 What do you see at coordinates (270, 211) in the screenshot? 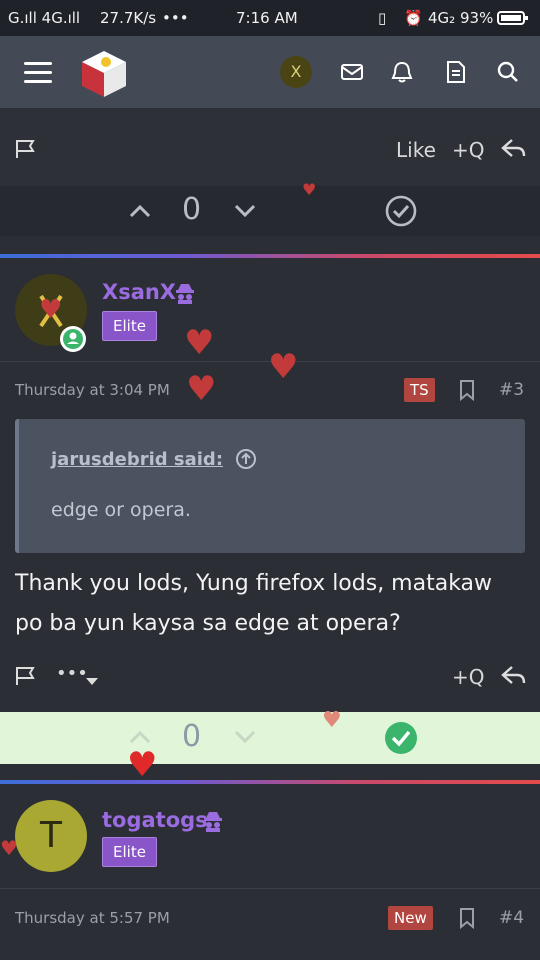
I see `post1-vote-bar: 0` at bounding box center [270, 211].